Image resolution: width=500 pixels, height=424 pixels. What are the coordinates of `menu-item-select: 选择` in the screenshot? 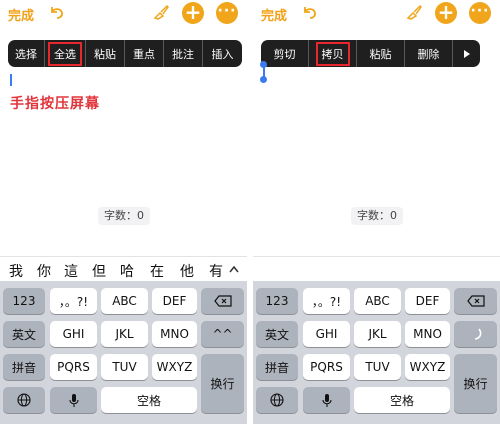 It's located at (26, 53).